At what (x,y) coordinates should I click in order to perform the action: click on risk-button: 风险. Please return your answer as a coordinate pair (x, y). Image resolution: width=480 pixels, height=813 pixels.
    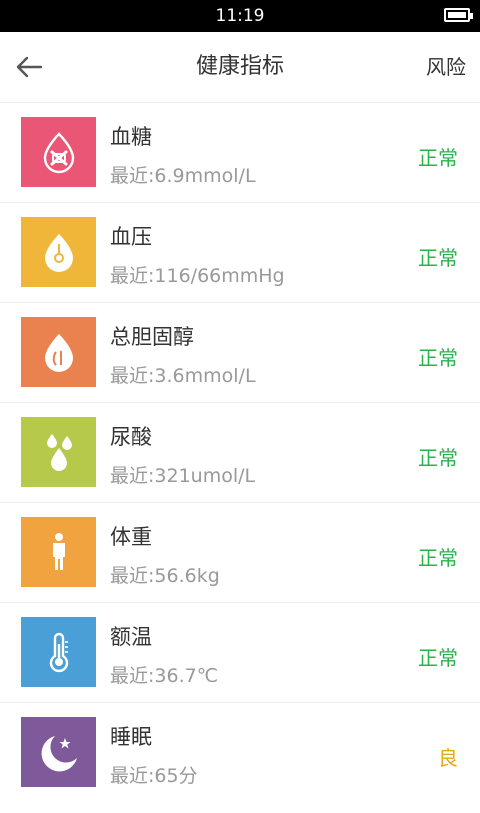
    Looking at the image, I should click on (446, 67).